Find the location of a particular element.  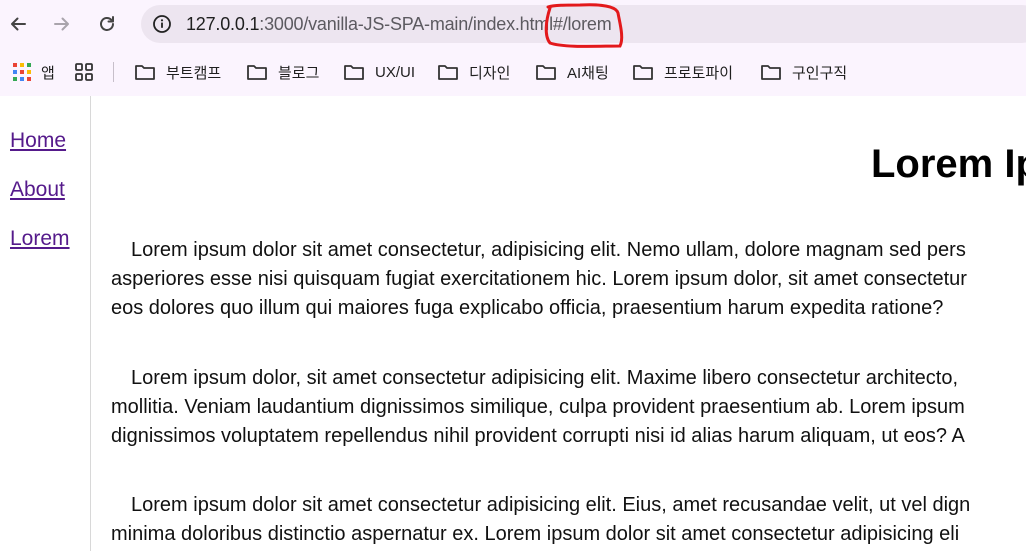

bookmark-folder: 구인구직 is located at coordinates (803, 72).